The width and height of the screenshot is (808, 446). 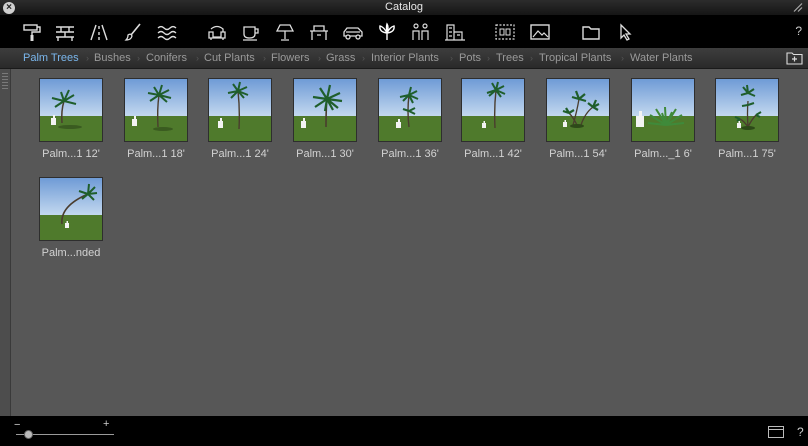 I want to click on category-pots: Pots, so click(x=470, y=58).